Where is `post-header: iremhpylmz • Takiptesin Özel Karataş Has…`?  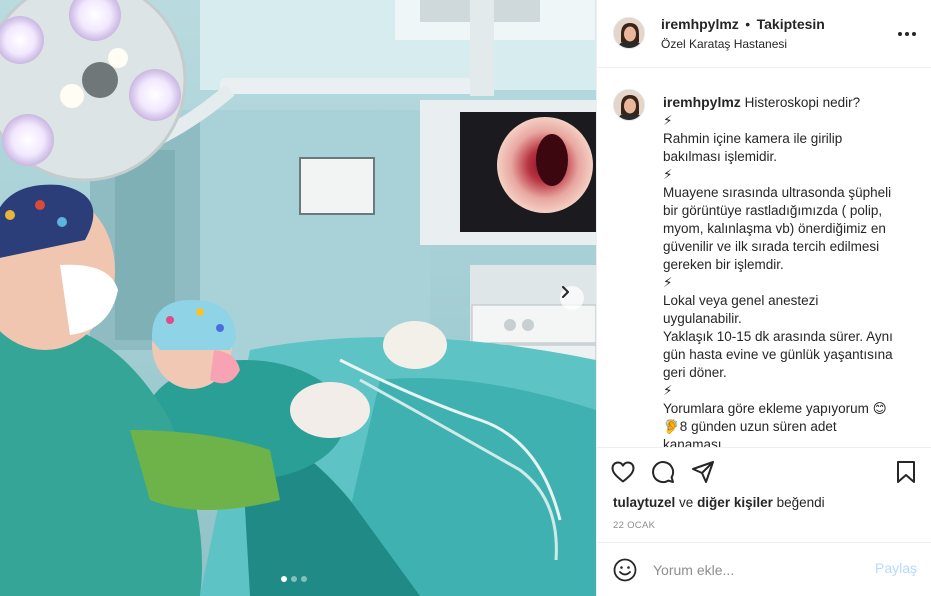
post-header: iremhpylmz • Takiptesin Özel Karataş Has… is located at coordinates (764, 34).